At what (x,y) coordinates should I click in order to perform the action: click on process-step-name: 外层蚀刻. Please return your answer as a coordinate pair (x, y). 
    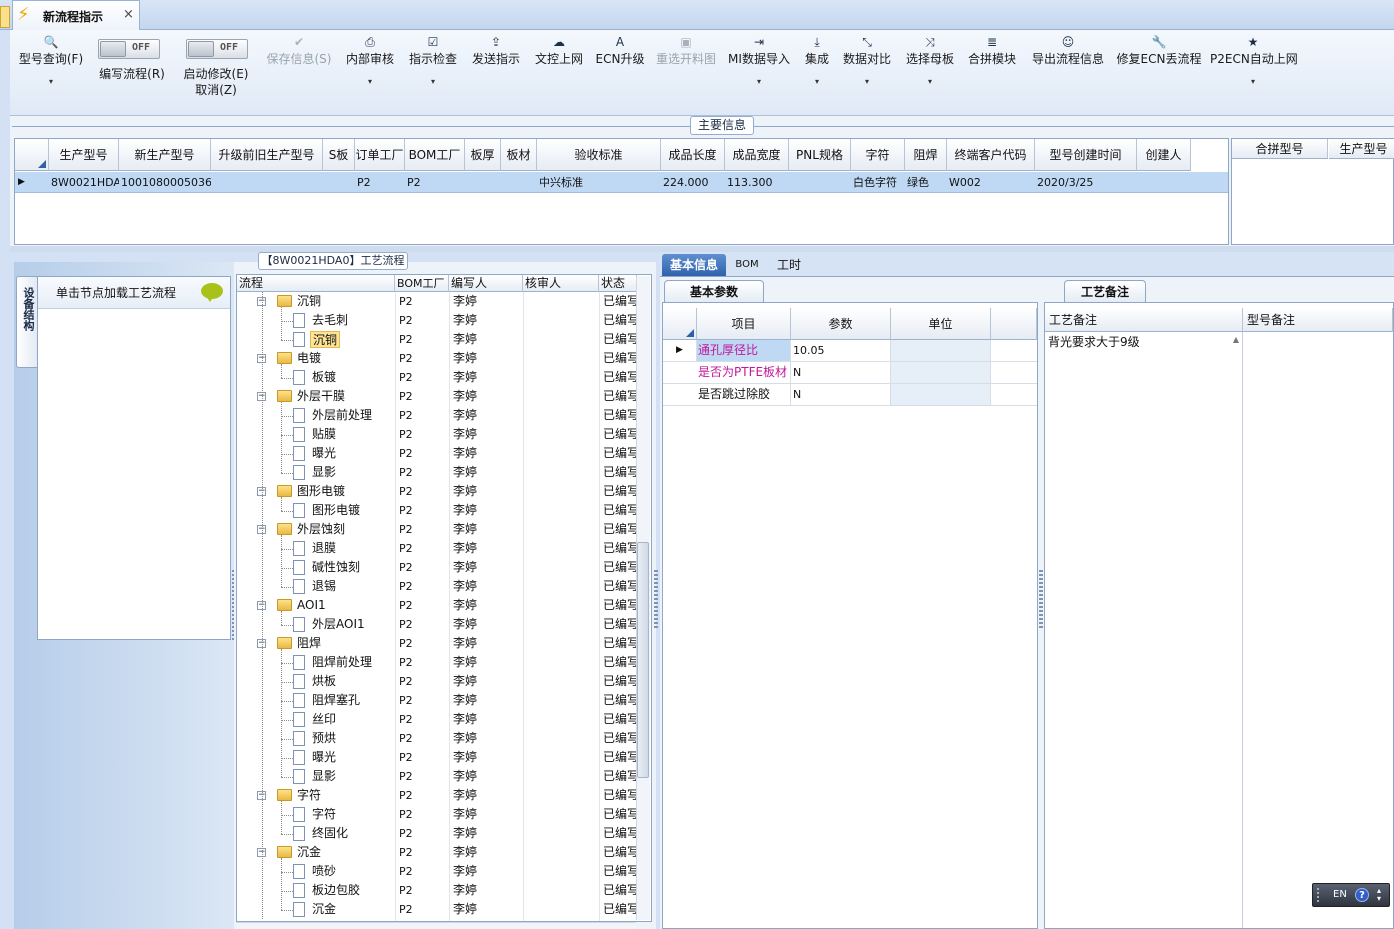
    Looking at the image, I should click on (321, 529).